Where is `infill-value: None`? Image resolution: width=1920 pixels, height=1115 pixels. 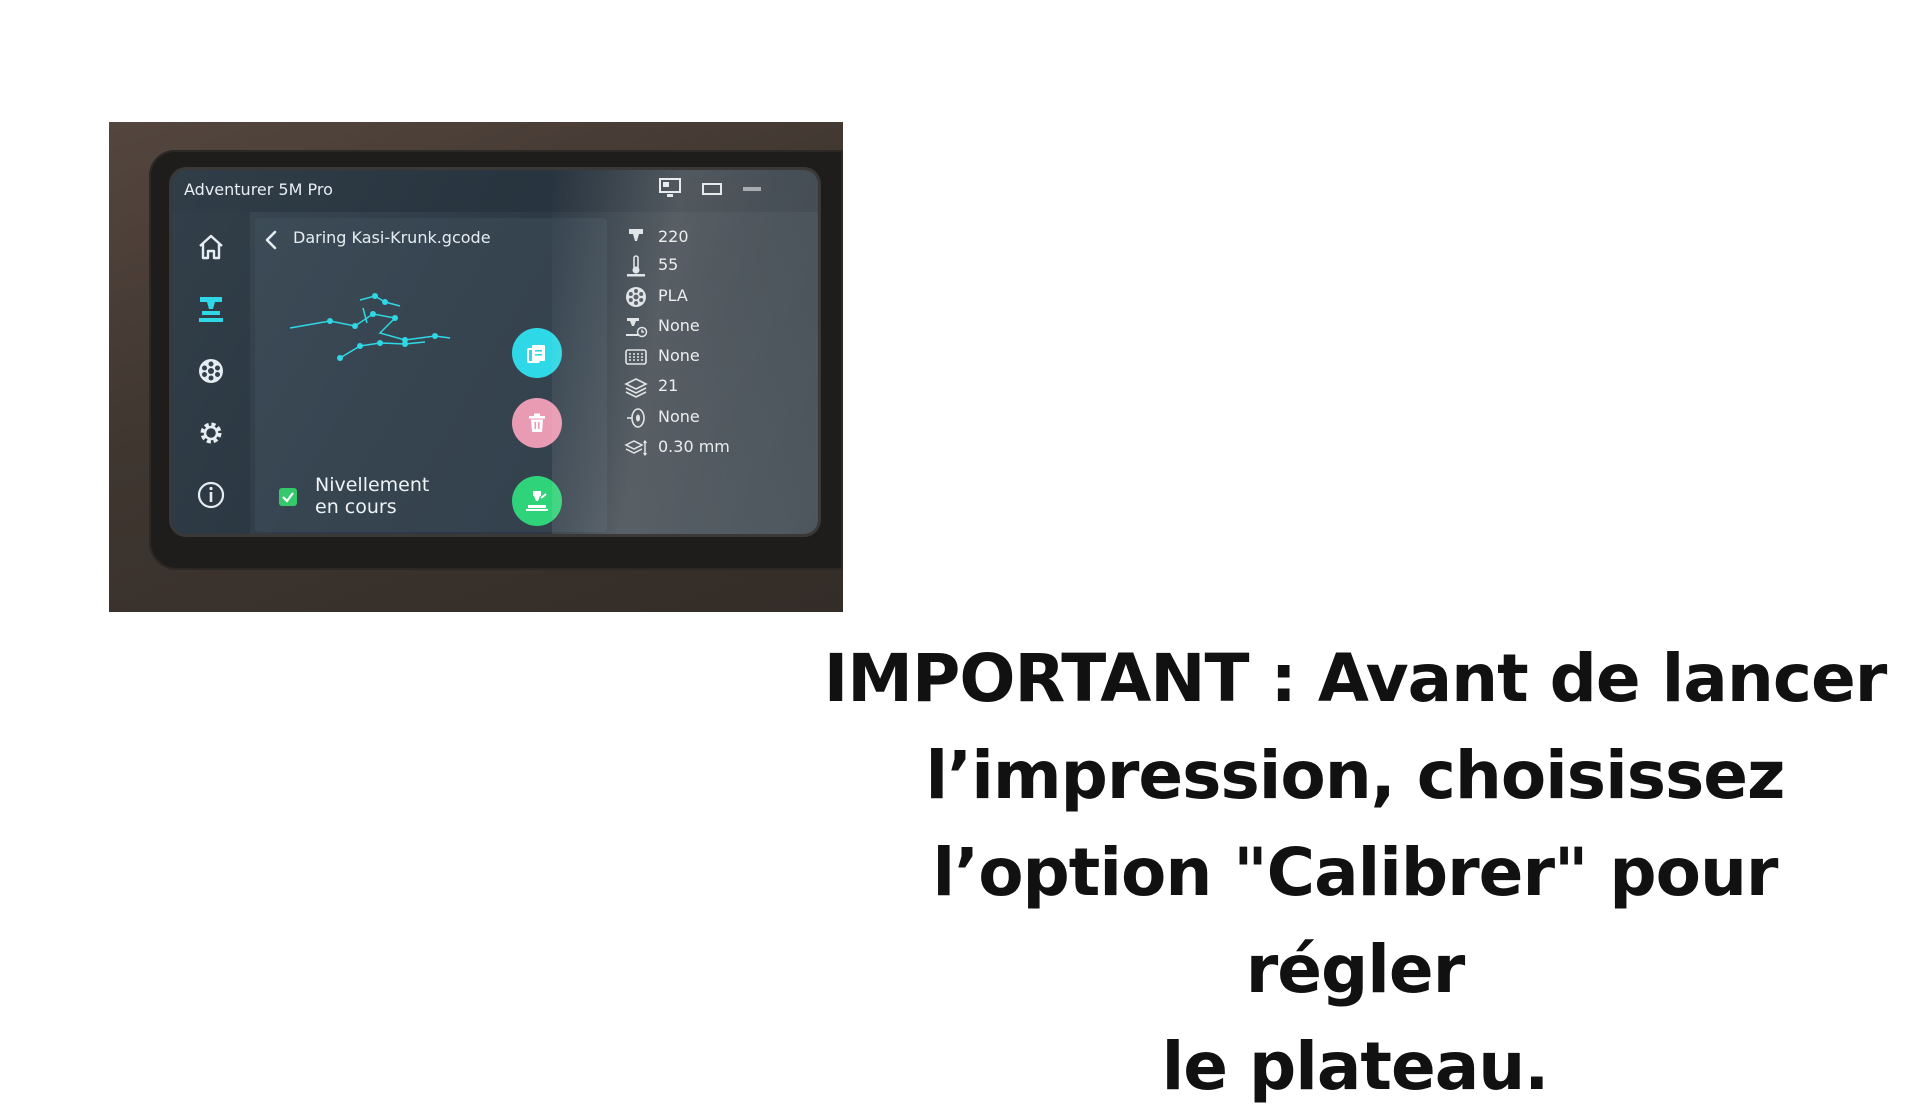
infill-value: None is located at coordinates (679, 355).